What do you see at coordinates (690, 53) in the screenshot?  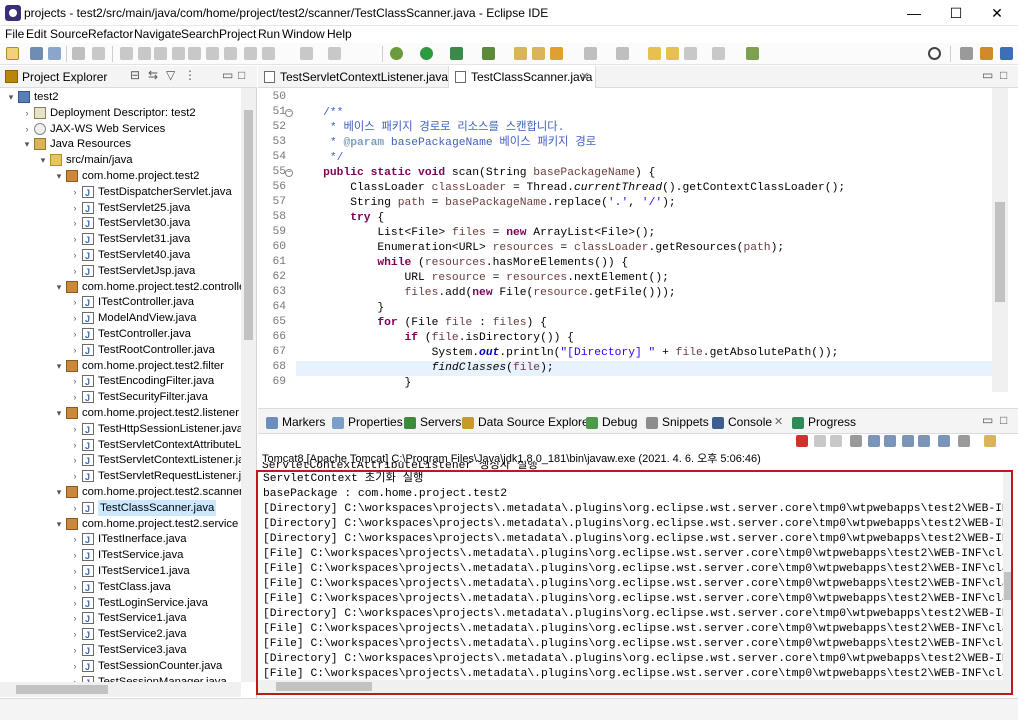 I see `back-icon` at bounding box center [690, 53].